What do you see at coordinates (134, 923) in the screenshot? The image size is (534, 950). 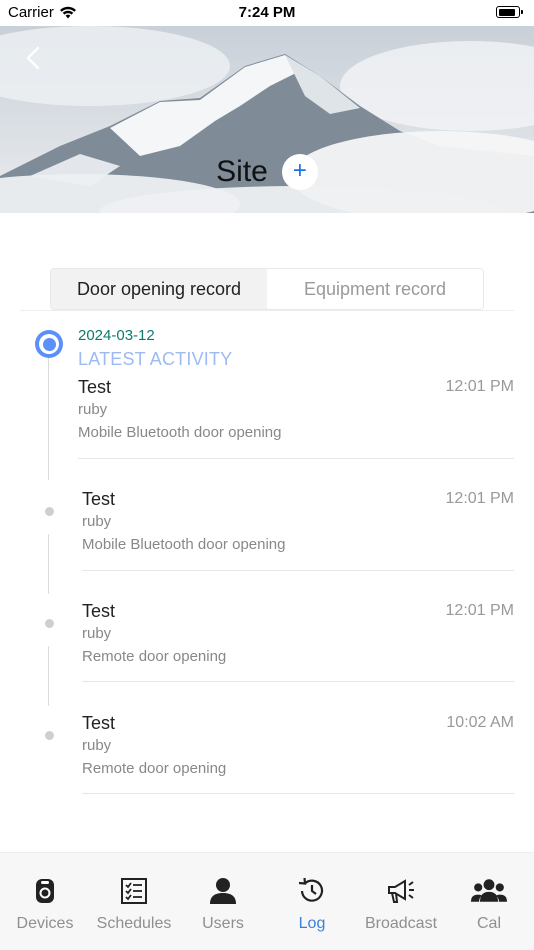 I see `tab-label: Schedules` at bounding box center [134, 923].